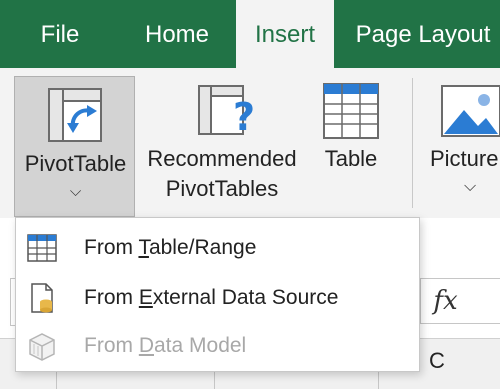  What do you see at coordinates (226, 112) in the screenshot?
I see `recommended-pivottables-icon: ?` at bounding box center [226, 112].